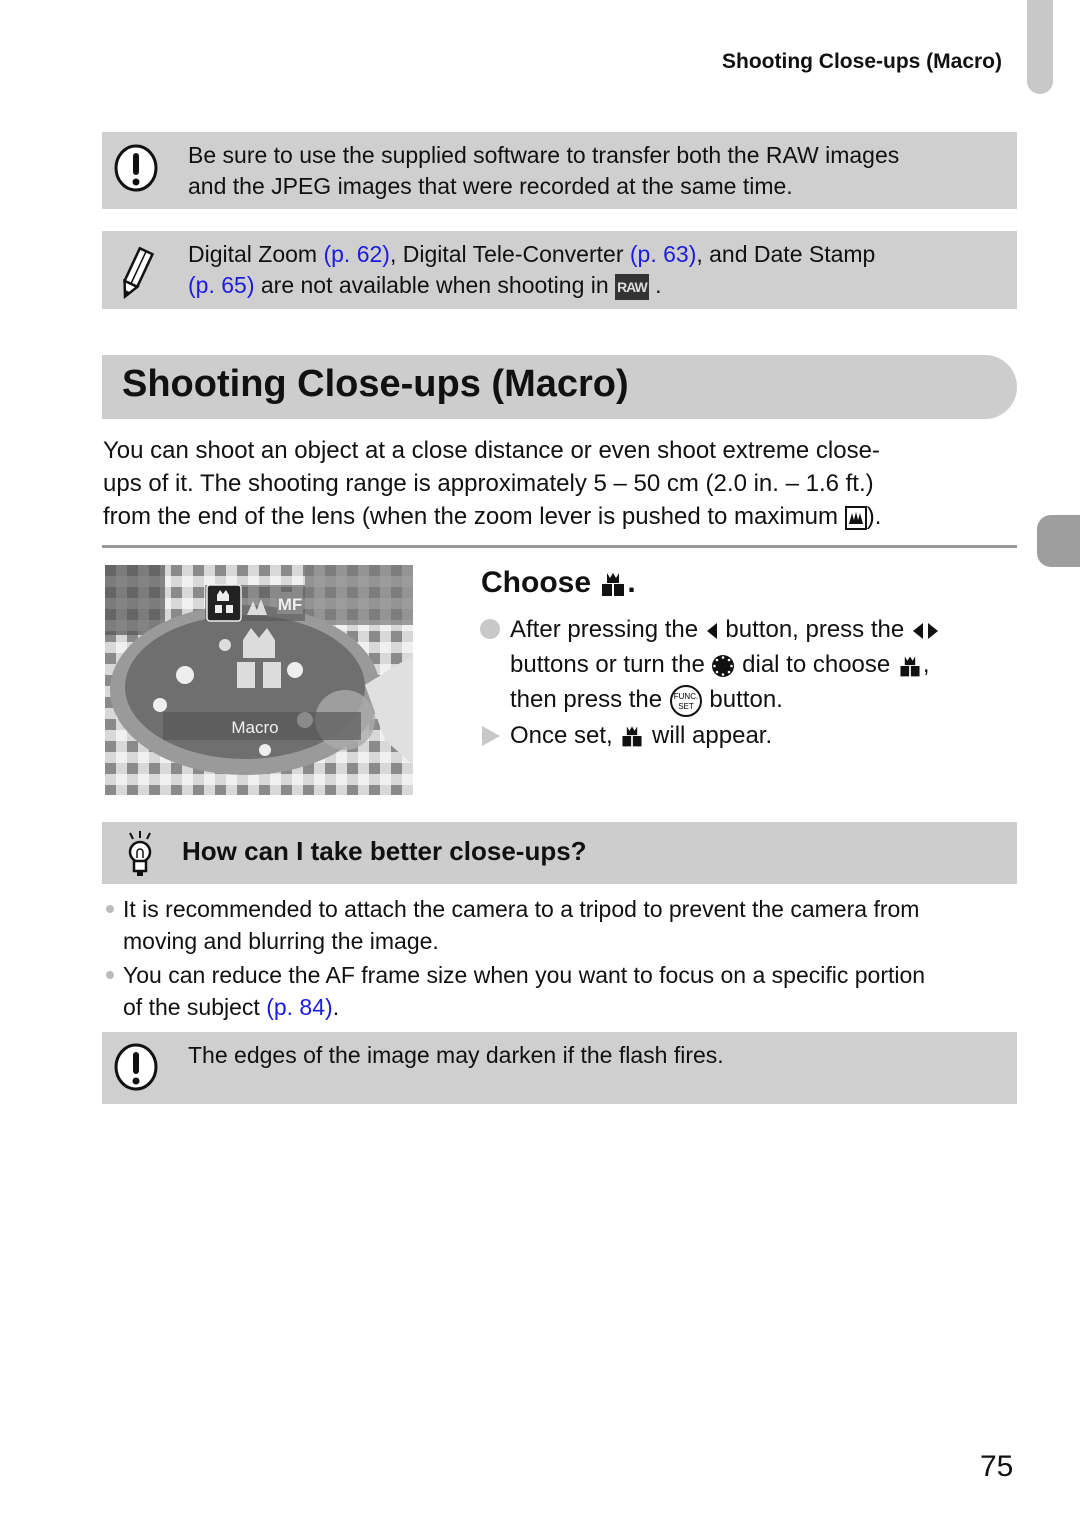 The height and width of the screenshot is (1521, 1080). What do you see at coordinates (375, 384) in the screenshot?
I see `section-title: Shooting Close-ups (Macro)` at bounding box center [375, 384].